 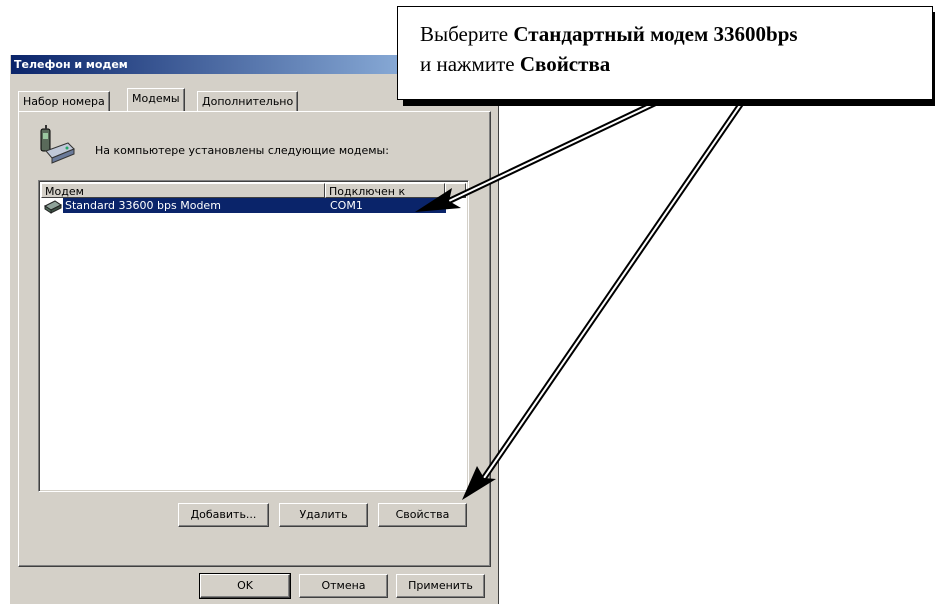 What do you see at coordinates (455, 190) in the screenshot?
I see `column-header-filler` at bounding box center [455, 190].